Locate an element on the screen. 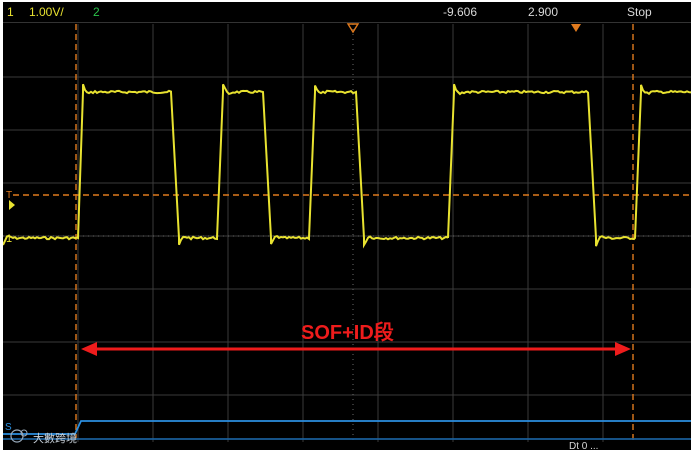 The height and width of the screenshot is (452, 695). ch1-ground-marker: 1 is located at coordinates (9, 239).